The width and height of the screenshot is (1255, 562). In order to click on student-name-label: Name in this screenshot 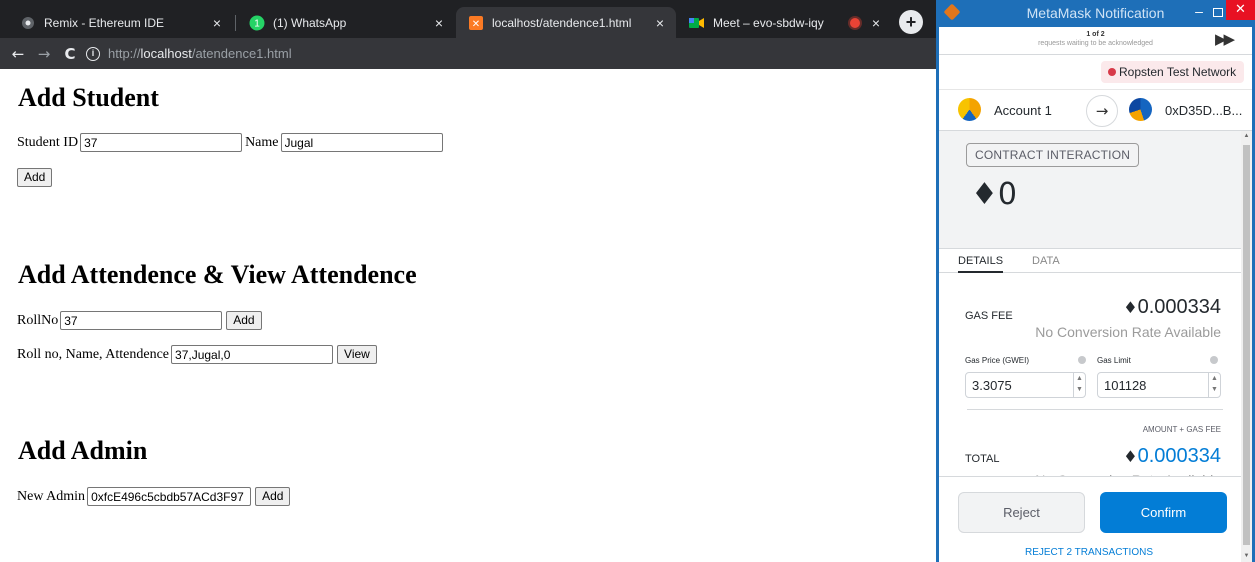, I will do `click(262, 142)`.